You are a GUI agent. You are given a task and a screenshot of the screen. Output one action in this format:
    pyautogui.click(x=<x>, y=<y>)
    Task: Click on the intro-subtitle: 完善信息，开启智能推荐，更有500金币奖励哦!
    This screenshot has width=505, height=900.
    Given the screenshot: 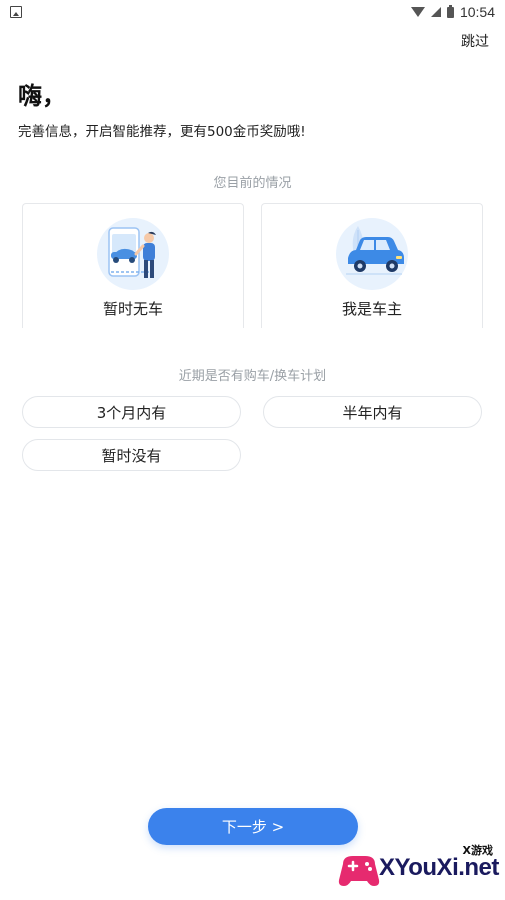 What is the action you would take?
    pyautogui.click(x=162, y=132)
    